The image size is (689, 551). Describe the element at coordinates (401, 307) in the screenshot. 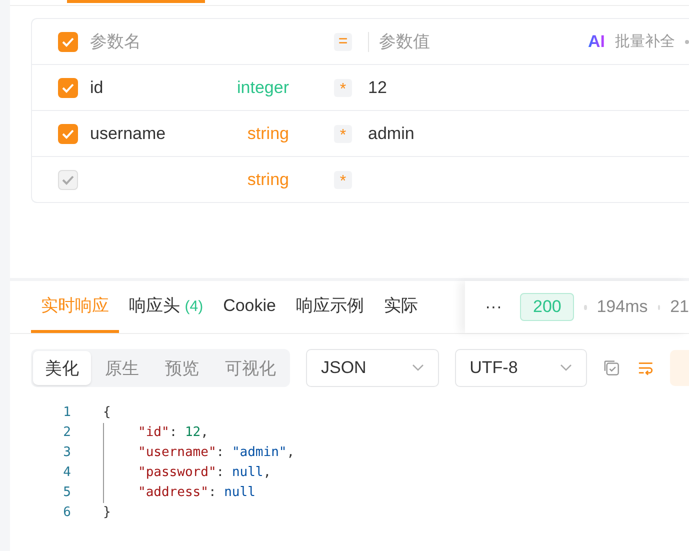

I see `response-tab: 实际` at that location.